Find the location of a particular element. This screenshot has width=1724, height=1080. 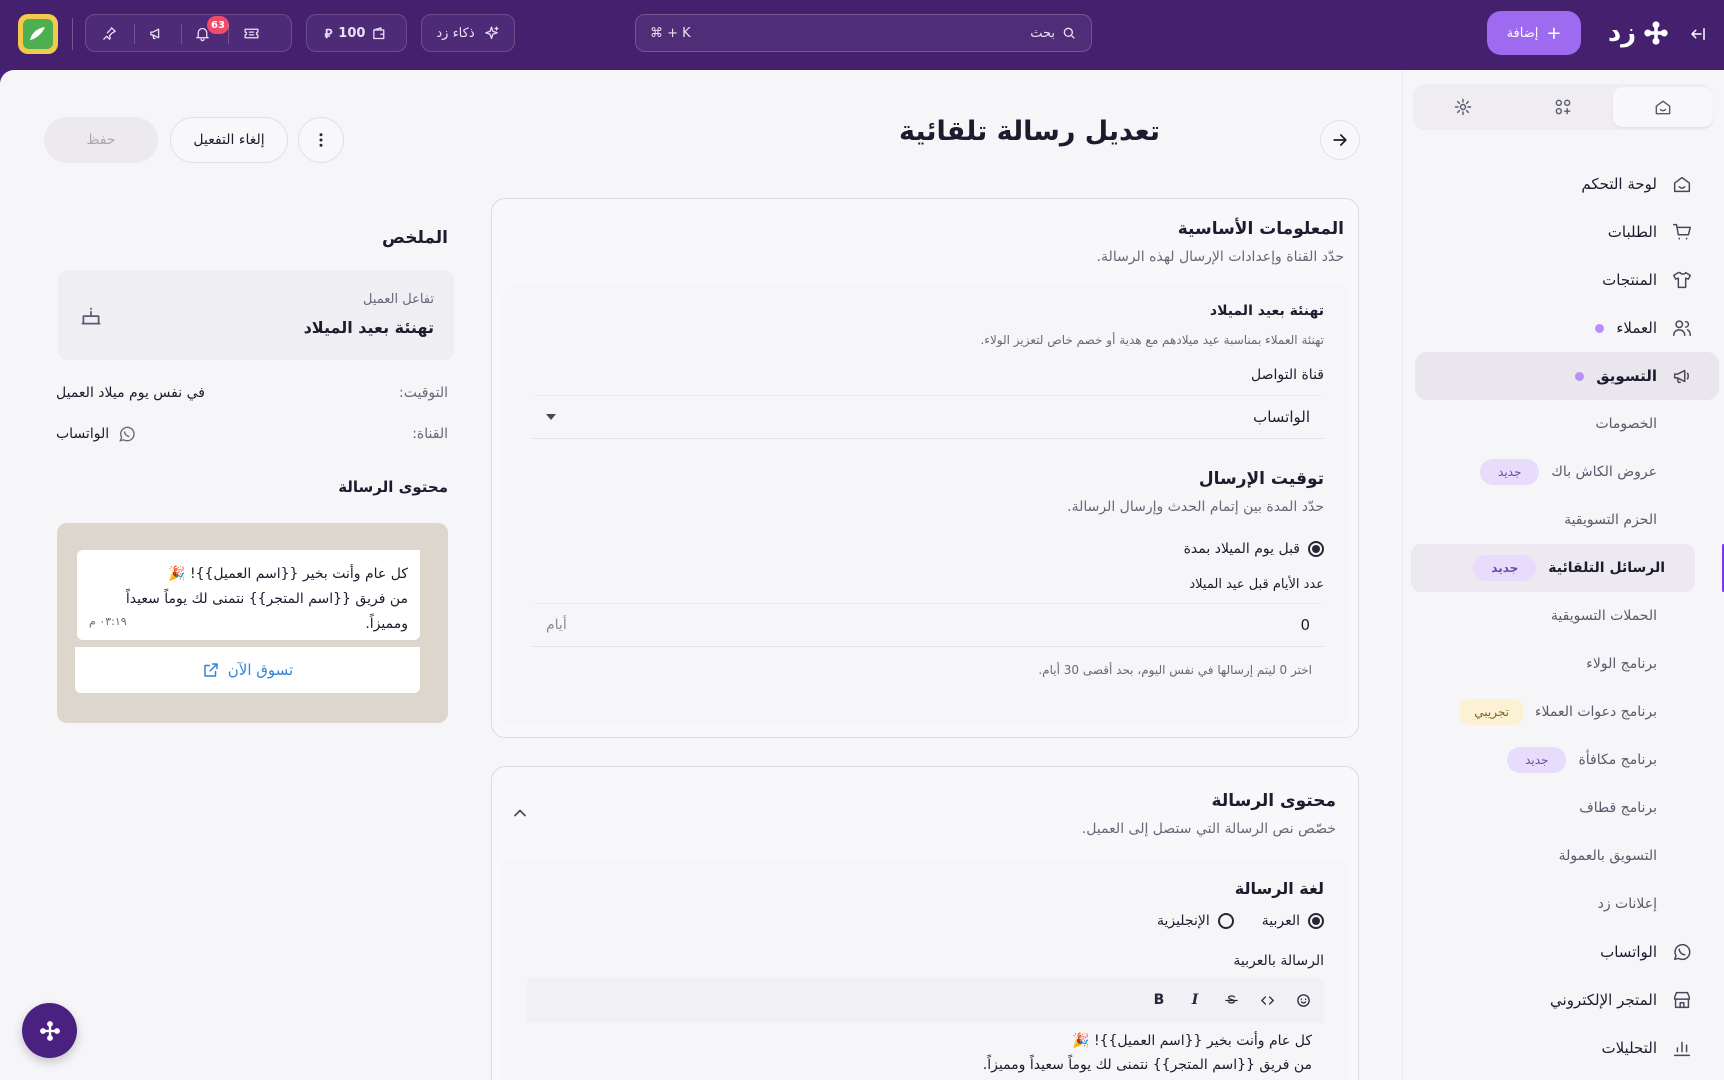

tab-home is located at coordinates (1663, 107).